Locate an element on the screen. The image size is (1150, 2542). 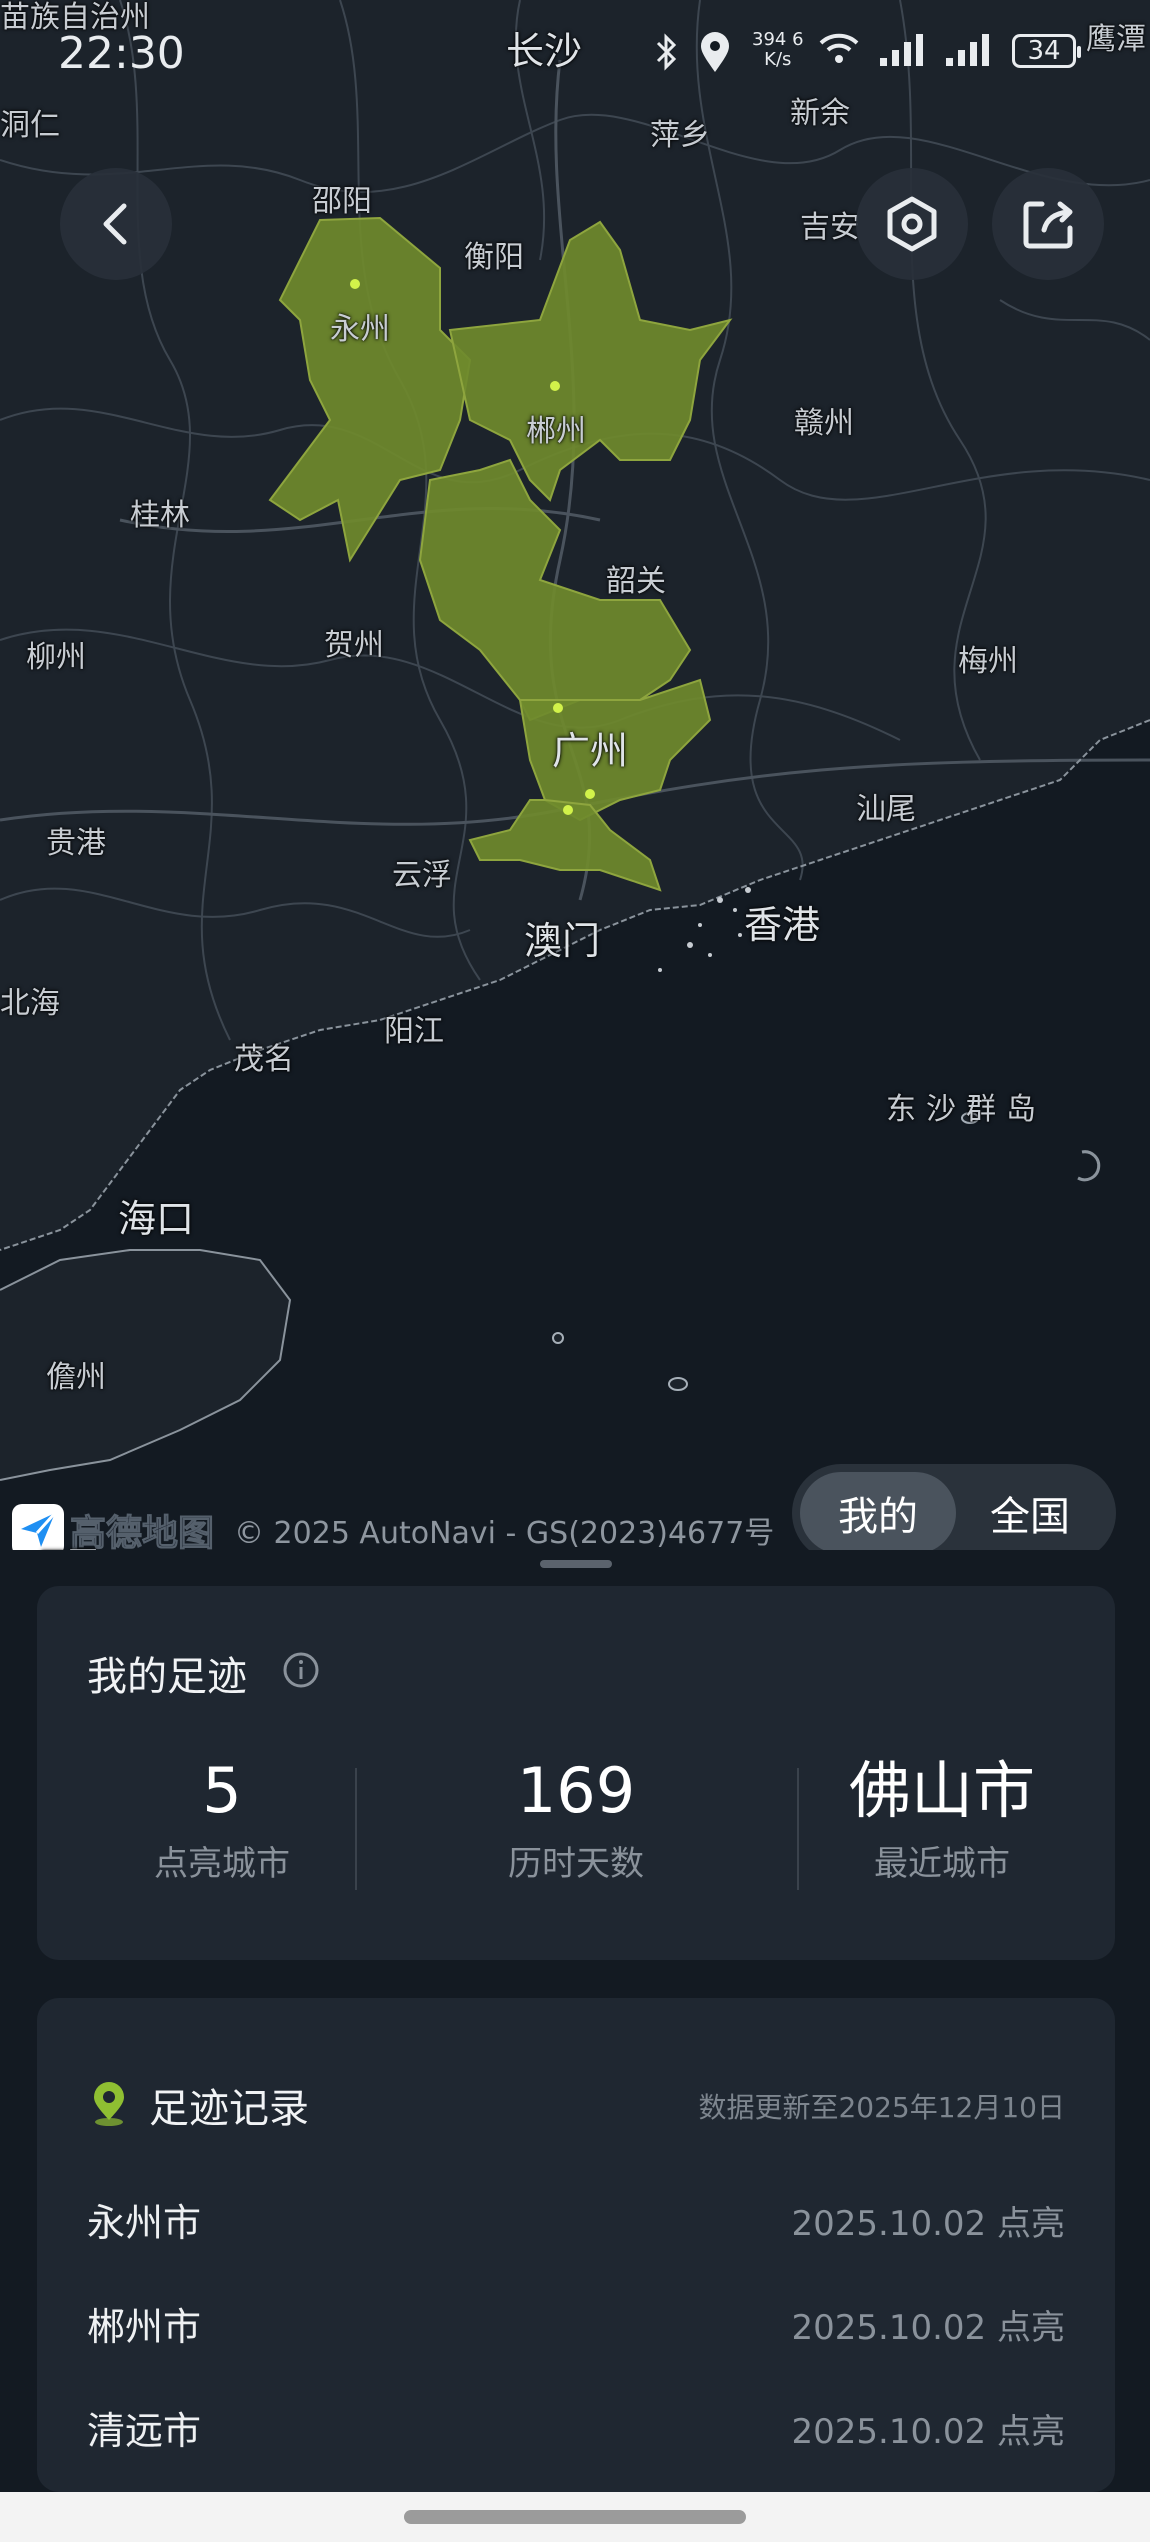
record-city: 清远市 is located at coordinates (144, 2431).